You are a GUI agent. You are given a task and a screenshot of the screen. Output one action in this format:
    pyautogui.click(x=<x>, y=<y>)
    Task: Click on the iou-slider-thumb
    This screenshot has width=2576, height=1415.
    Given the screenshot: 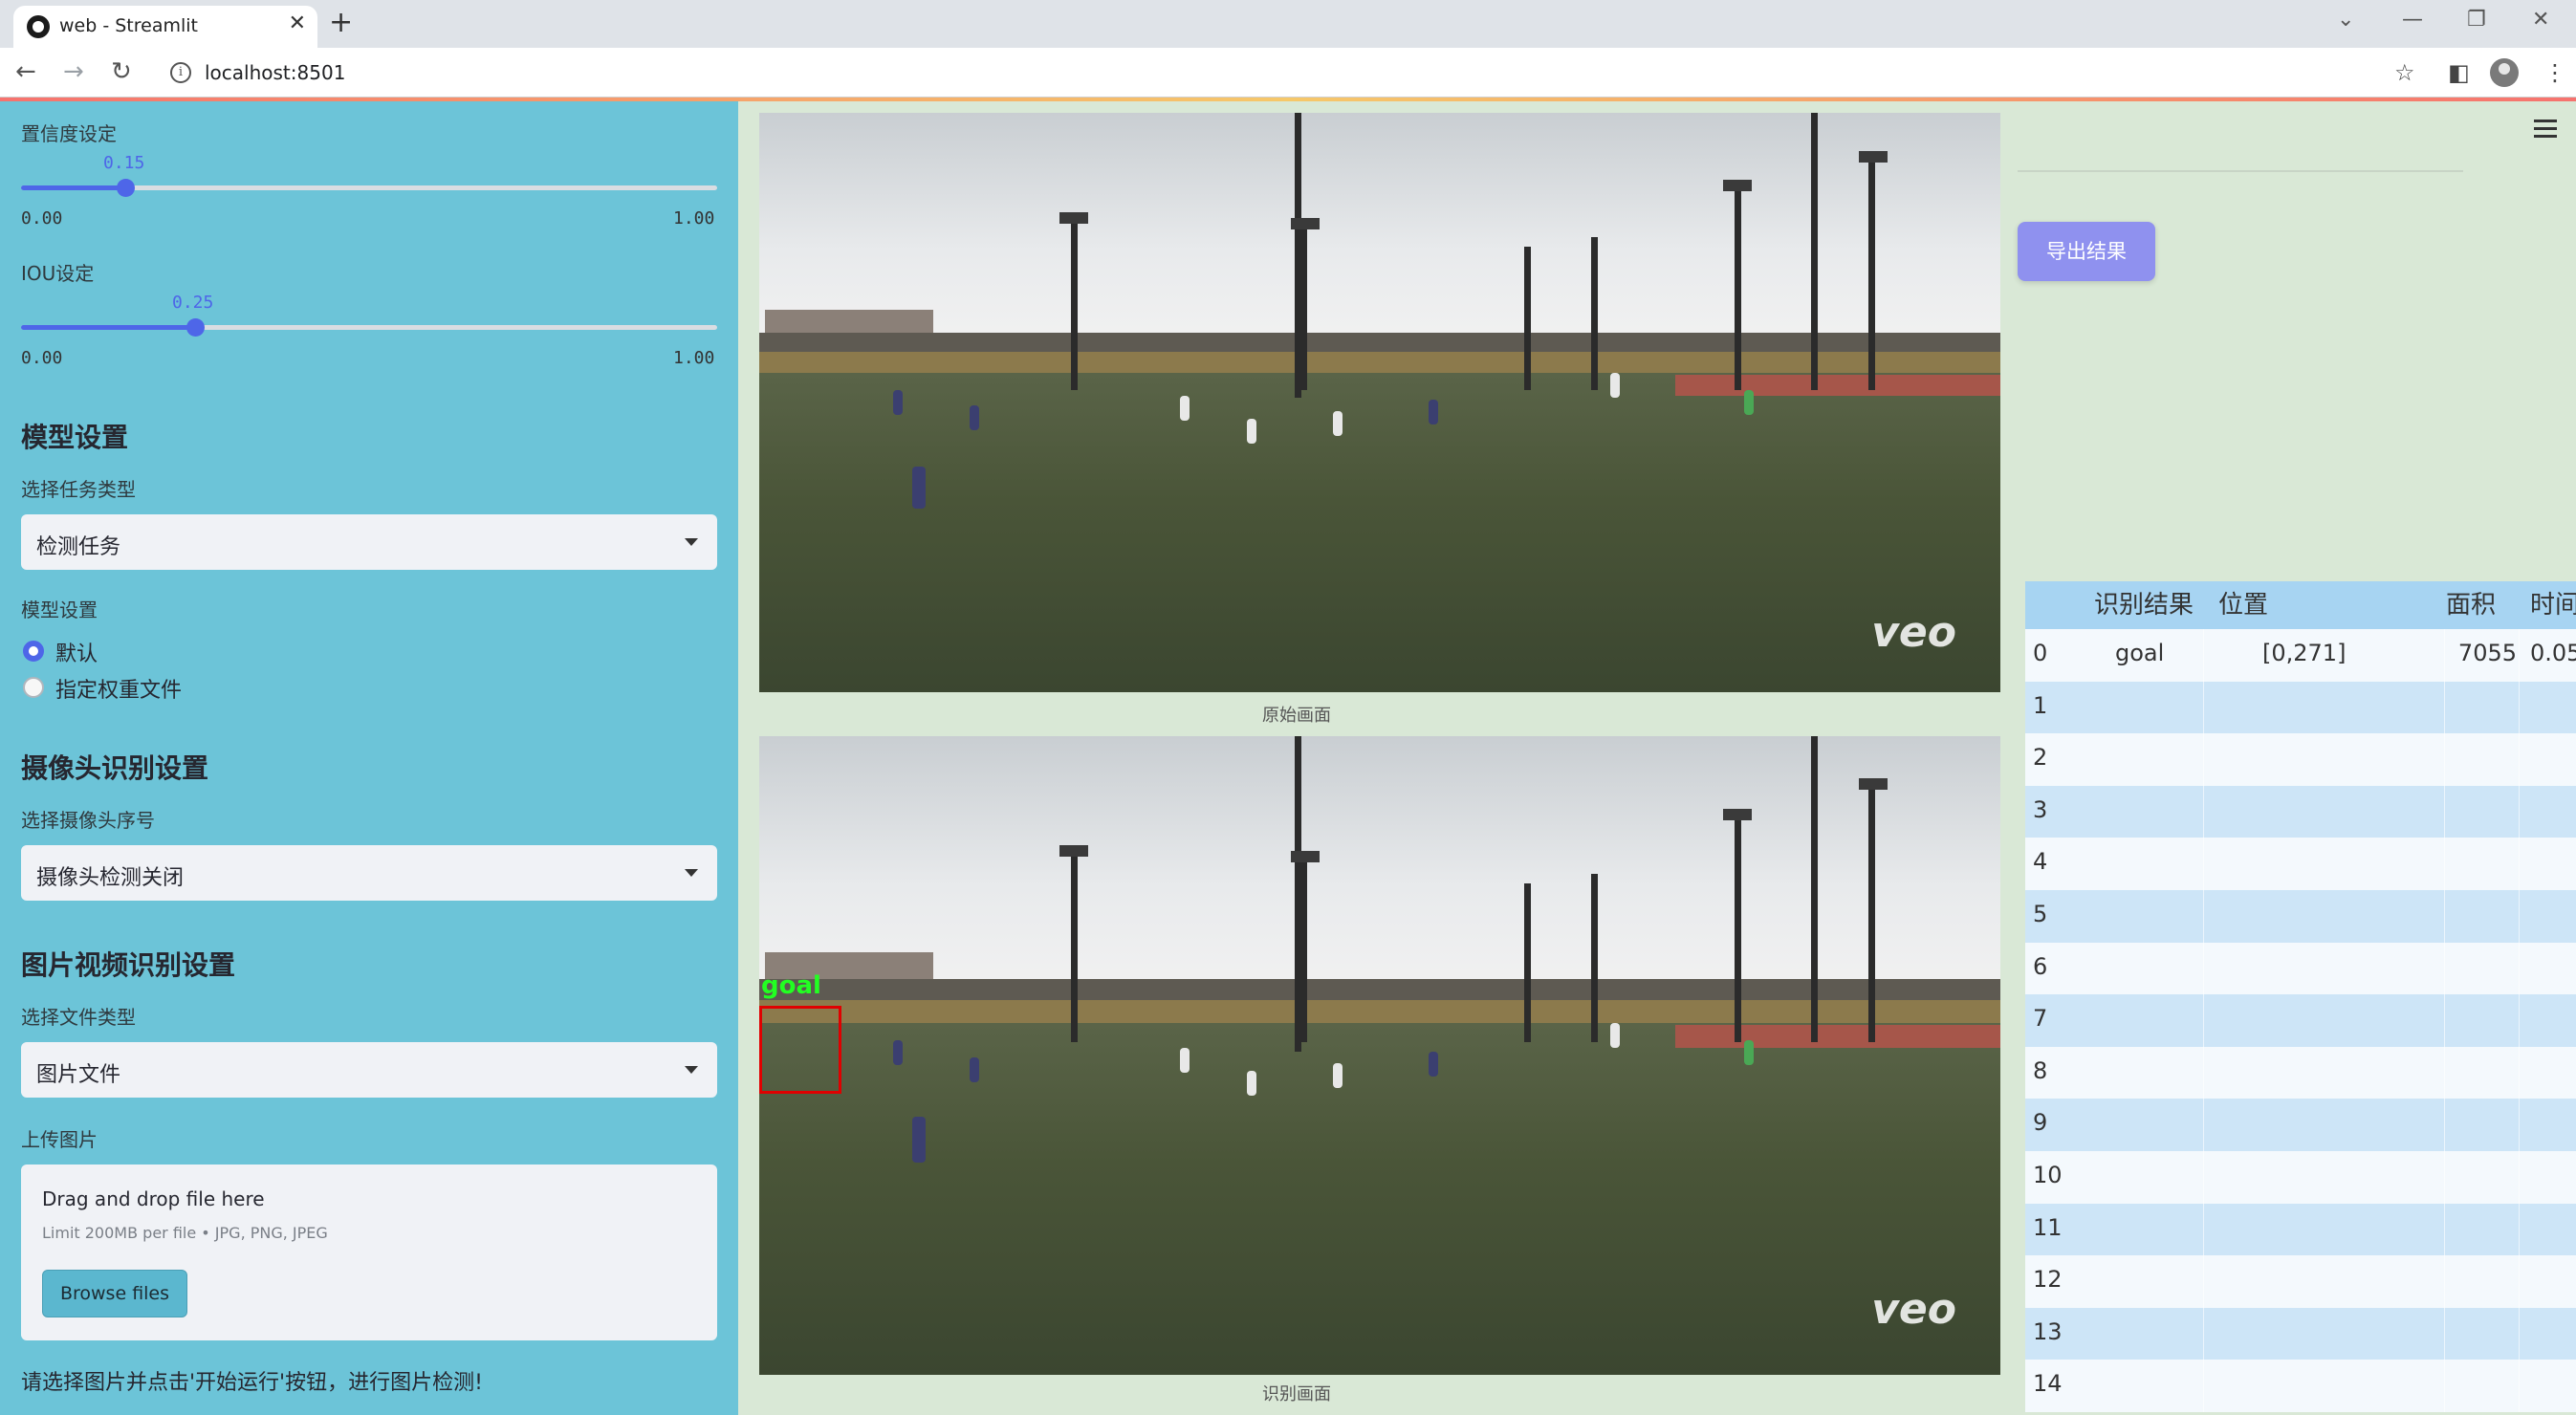 What is the action you would take?
    pyautogui.click(x=195, y=327)
    